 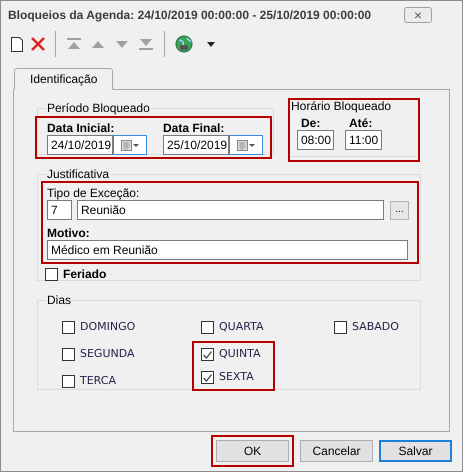 I want to click on dialog-button: Salvar, so click(x=415, y=451).